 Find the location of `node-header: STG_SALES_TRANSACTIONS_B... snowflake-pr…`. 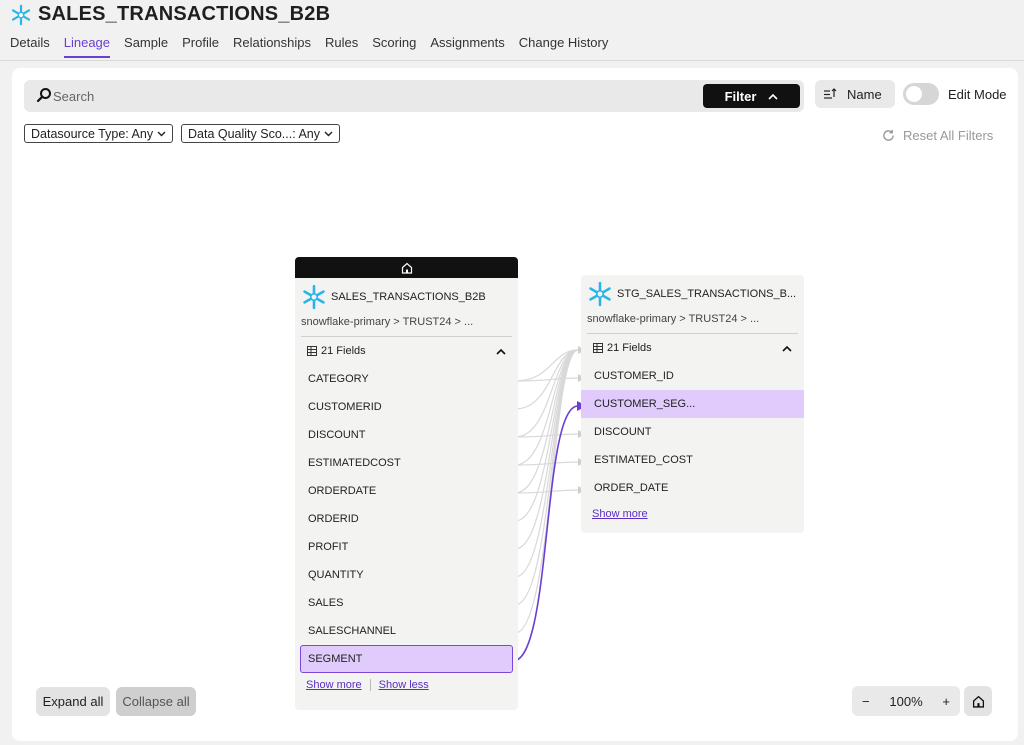

node-header: STG_SALES_TRANSACTIONS_B... snowflake-pr… is located at coordinates (692, 304).